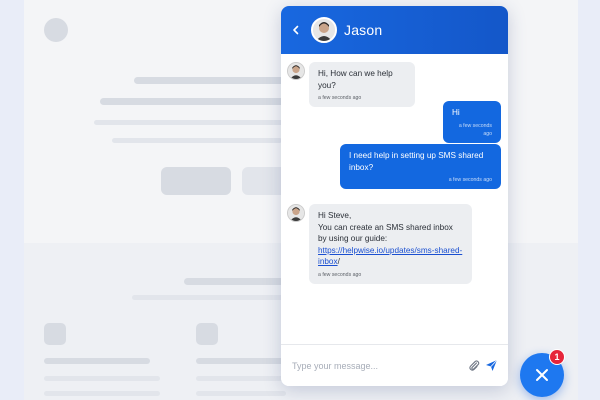 Image resolution: width=600 pixels, height=400 pixels. Describe the element at coordinates (56, 30) in the screenshot. I see `background-logo` at that location.